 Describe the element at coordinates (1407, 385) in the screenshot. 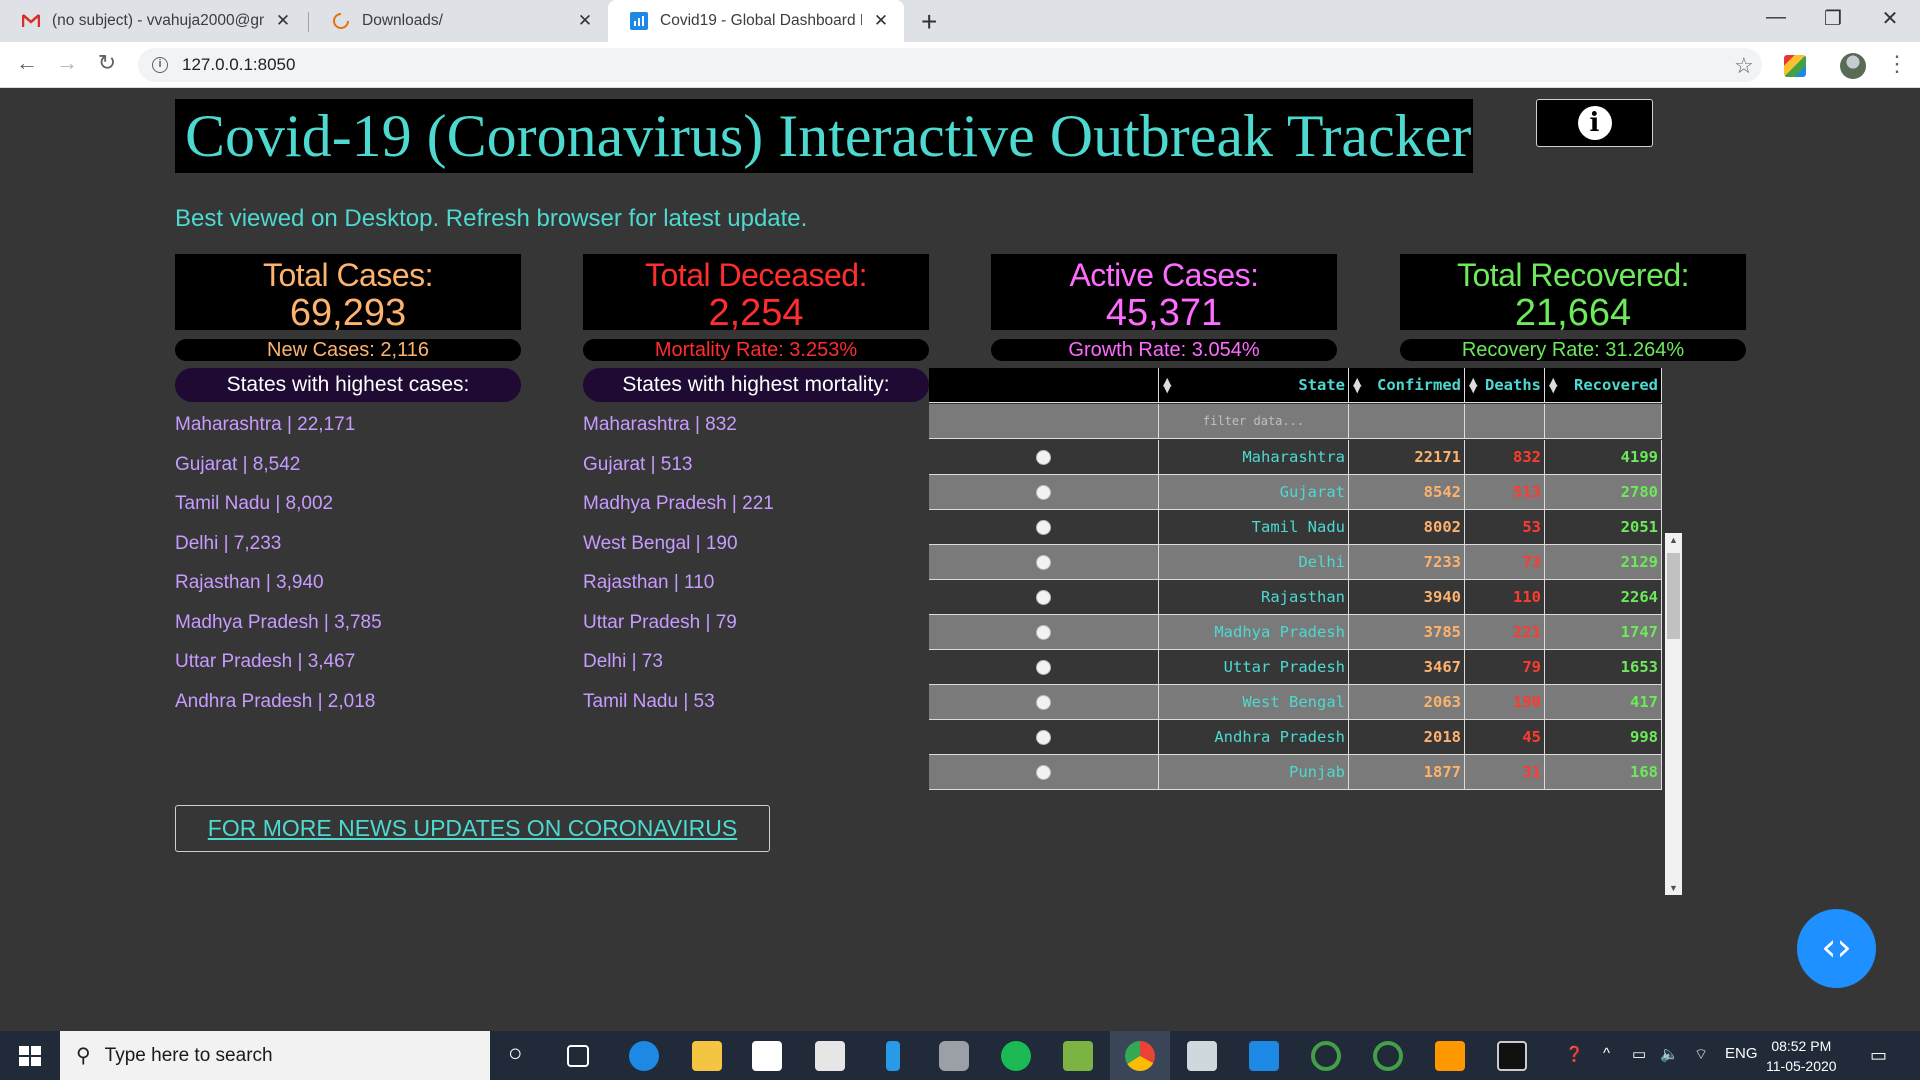

I see `column-header-confirmed: ▲ ▼ Confirmed` at that location.